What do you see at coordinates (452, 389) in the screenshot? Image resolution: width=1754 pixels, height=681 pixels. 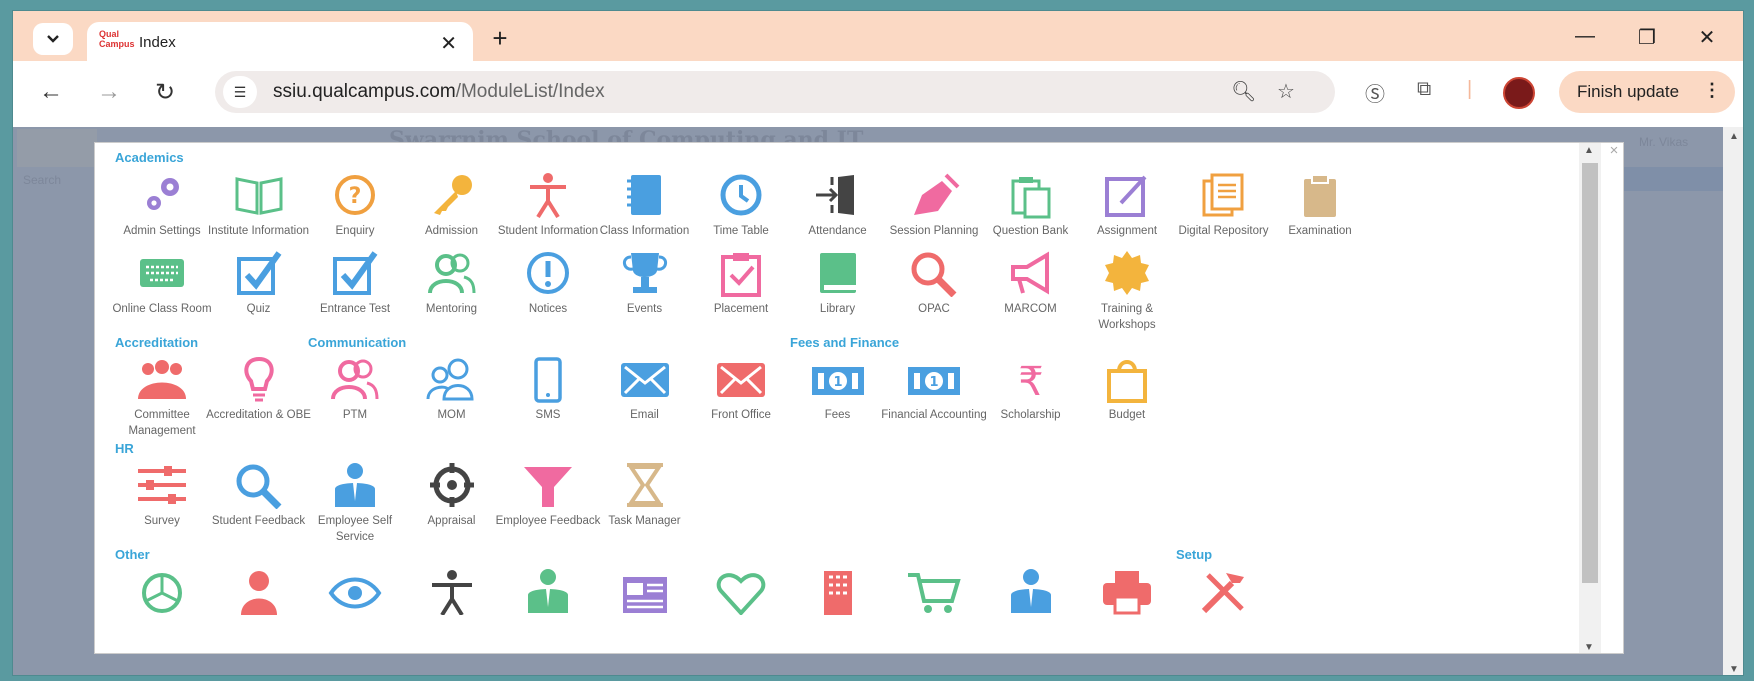 I see `module-mom: MOM` at bounding box center [452, 389].